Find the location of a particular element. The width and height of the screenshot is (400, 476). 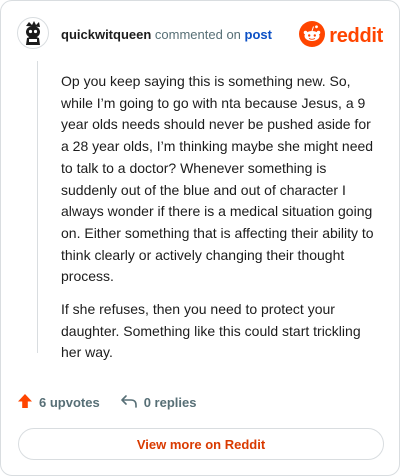

comment-header: quickwitqueen commented on post is located at coordinates (166, 35).